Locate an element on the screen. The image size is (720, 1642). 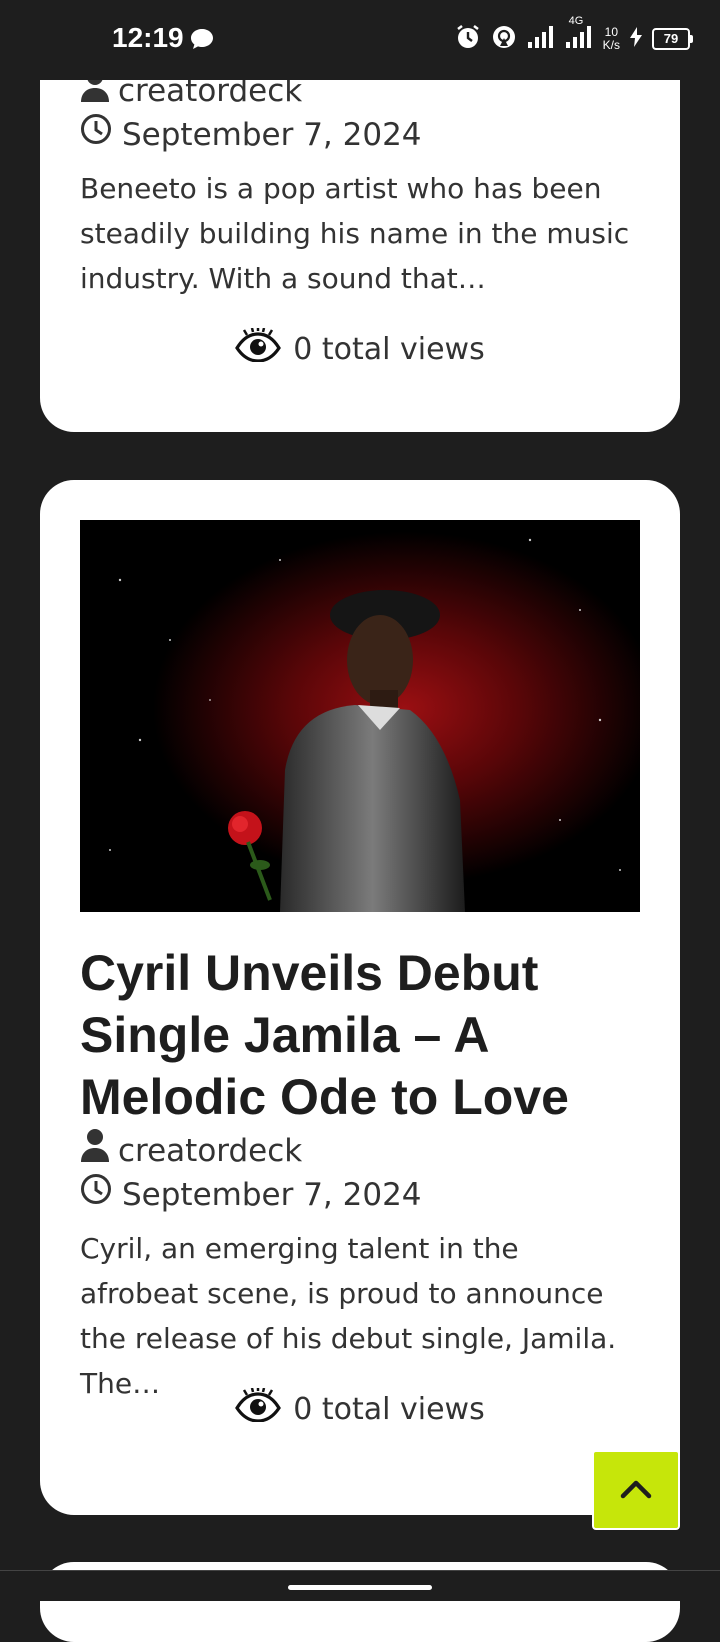
home-gesture-handle is located at coordinates (360, 1587).